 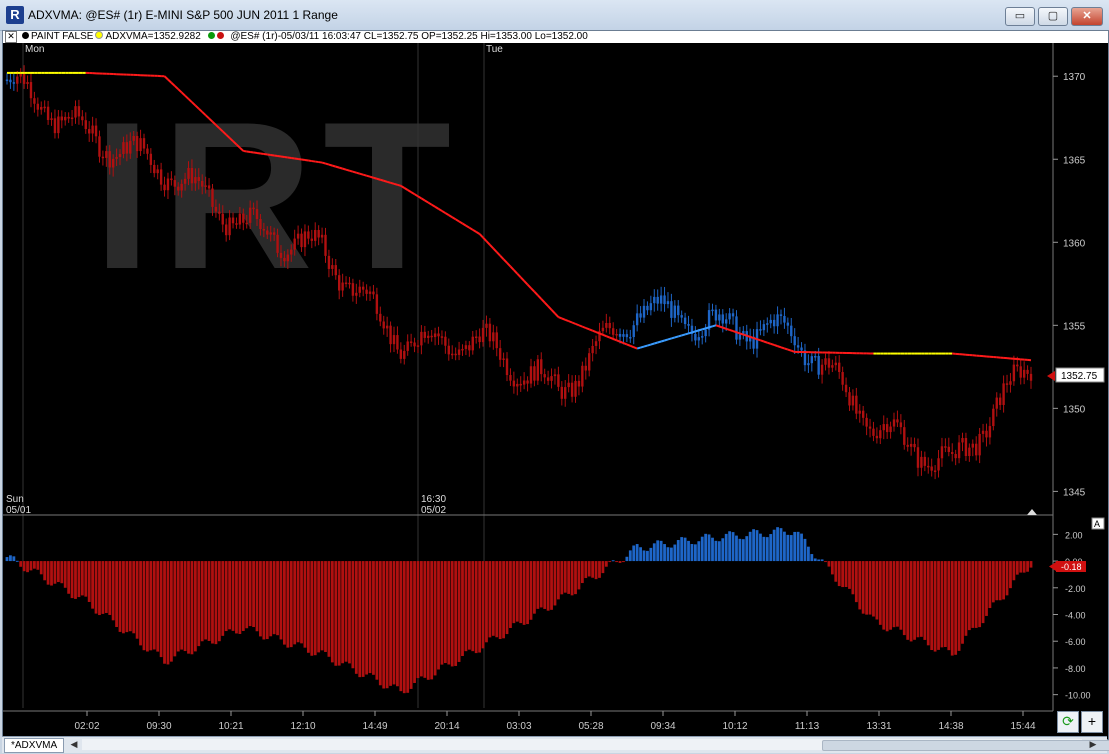 What do you see at coordinates (1053, 16) in the screenshot?
I see `maximize-button: ▢` at bounding box center [1053, 16].